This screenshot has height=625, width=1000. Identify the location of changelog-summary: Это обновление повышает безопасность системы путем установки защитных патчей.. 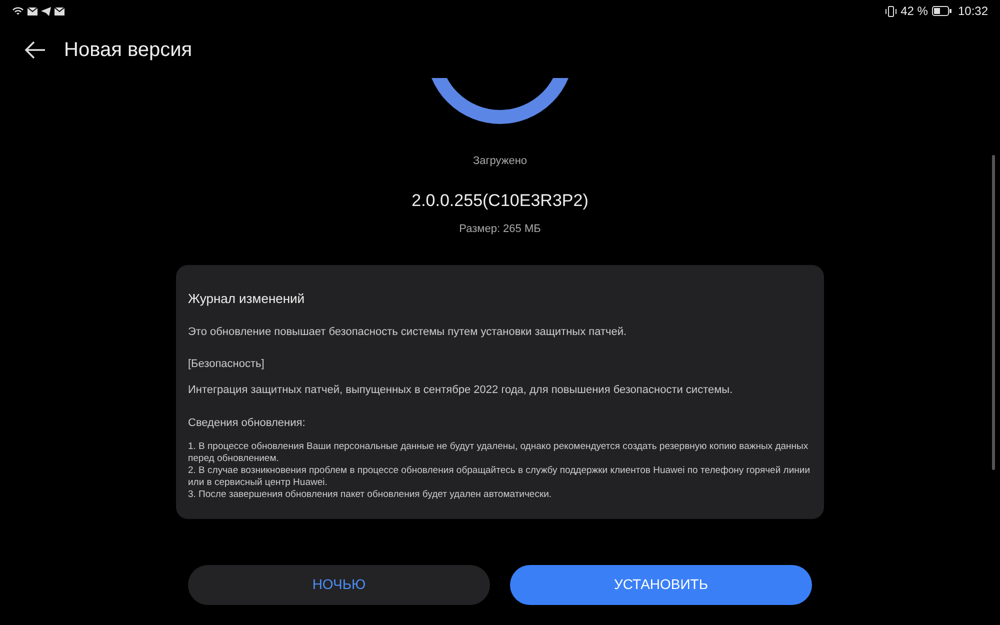
(408, 332).